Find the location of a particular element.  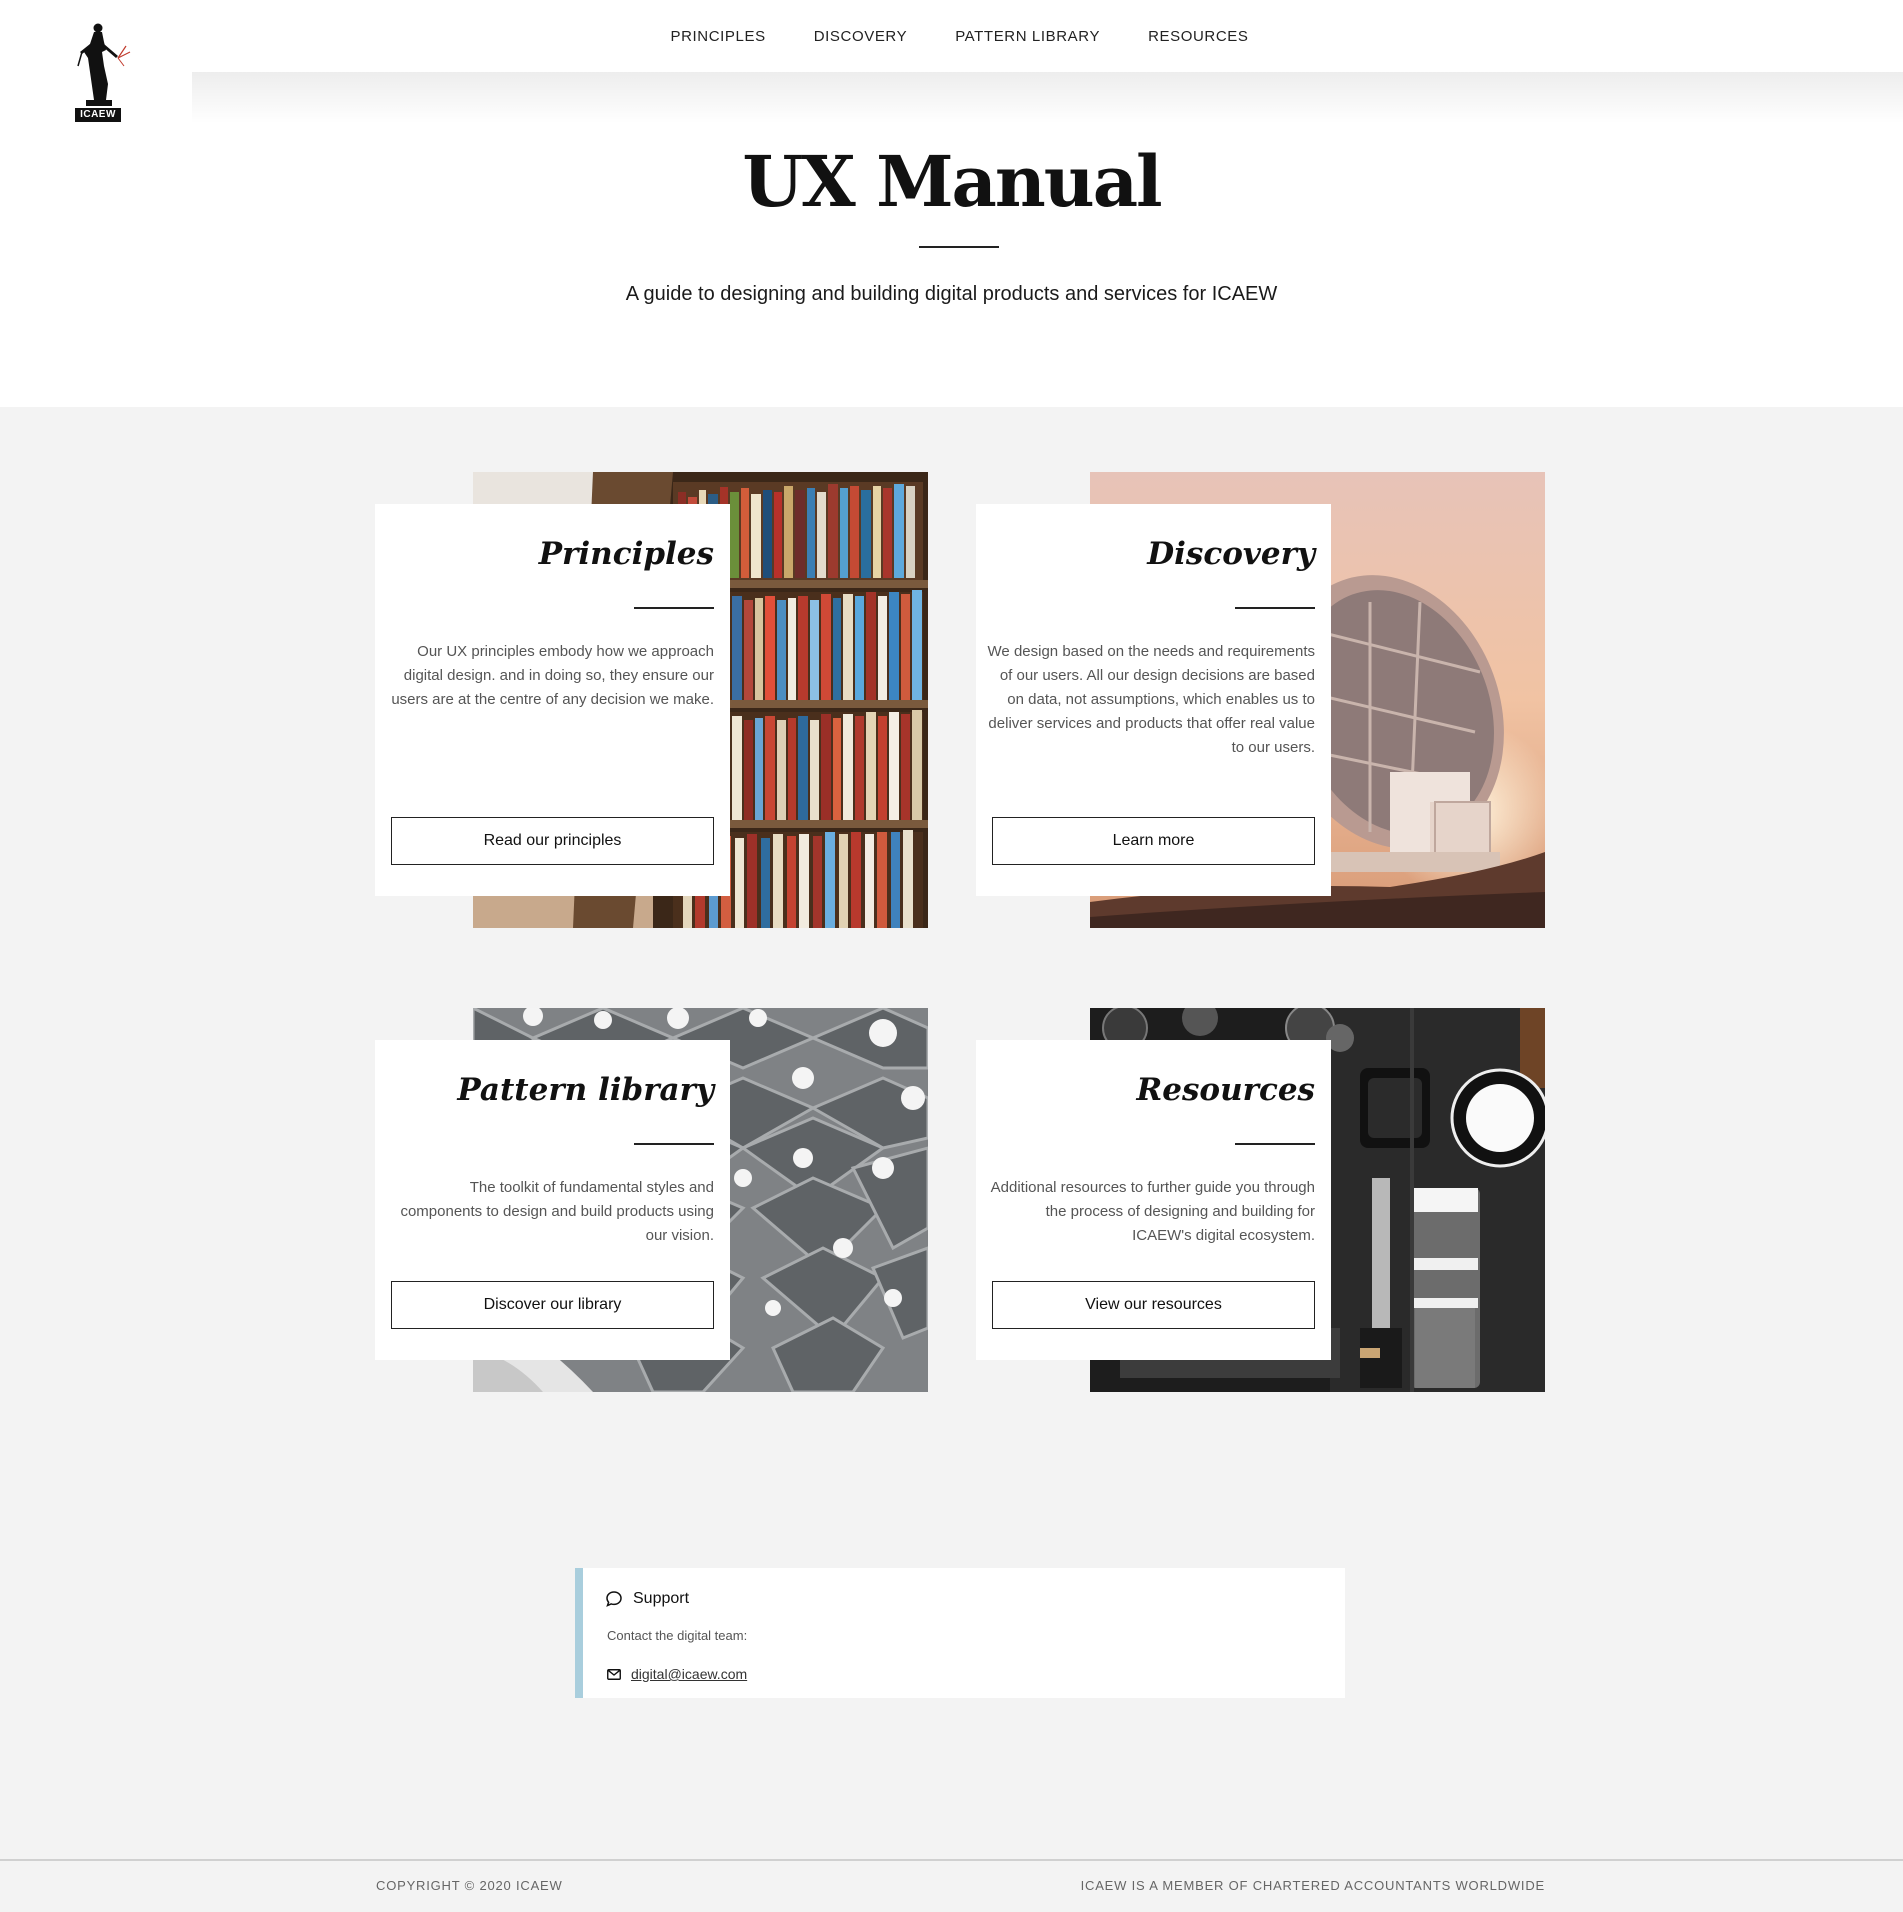

mail-icon is located at coordinates (614, 1674).